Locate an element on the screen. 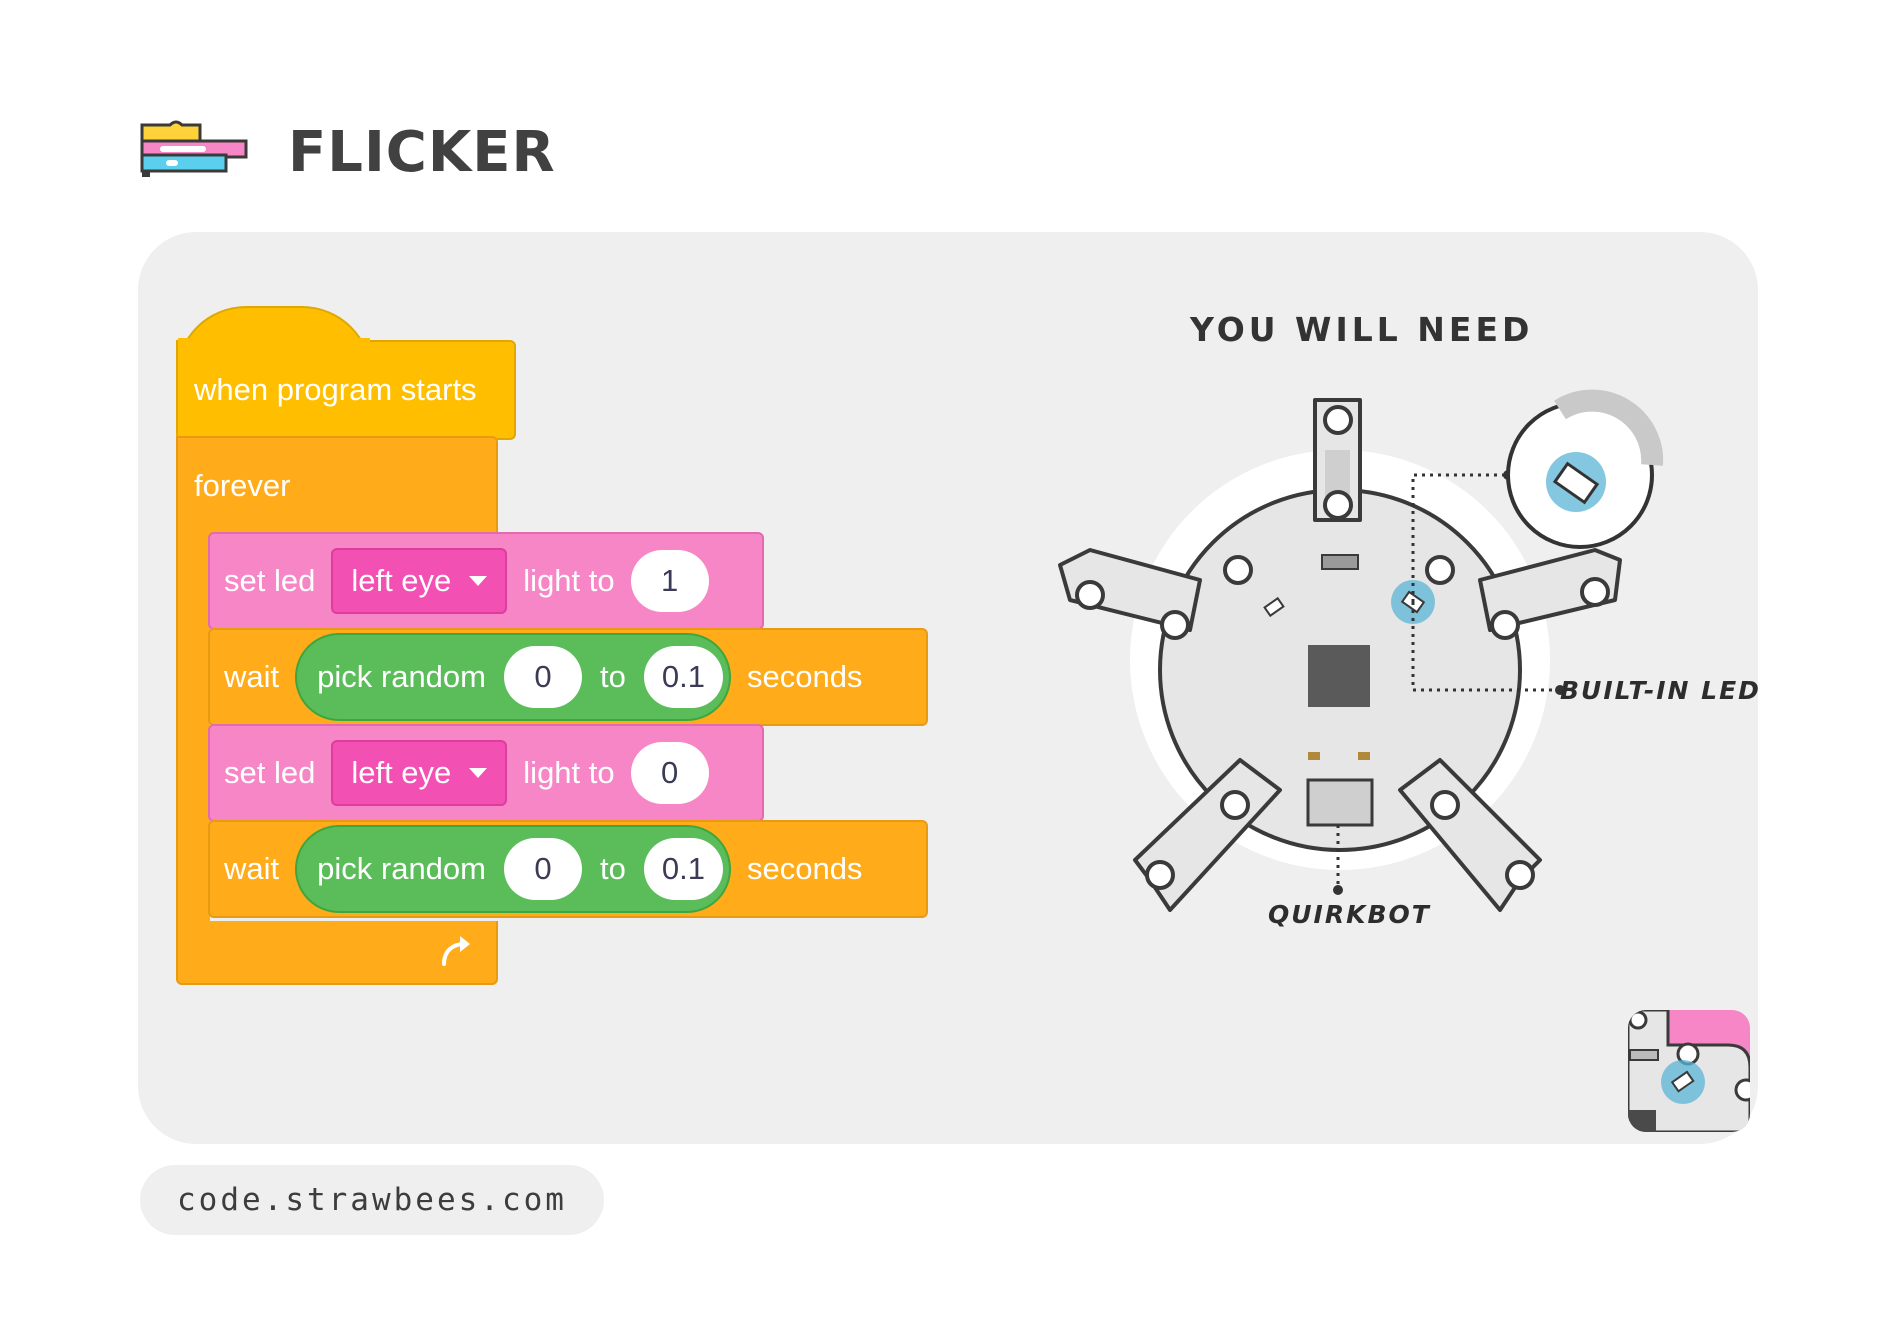 The image size is (1890, 1341). hat-label: when program starts is located at coordinates (335, 389).